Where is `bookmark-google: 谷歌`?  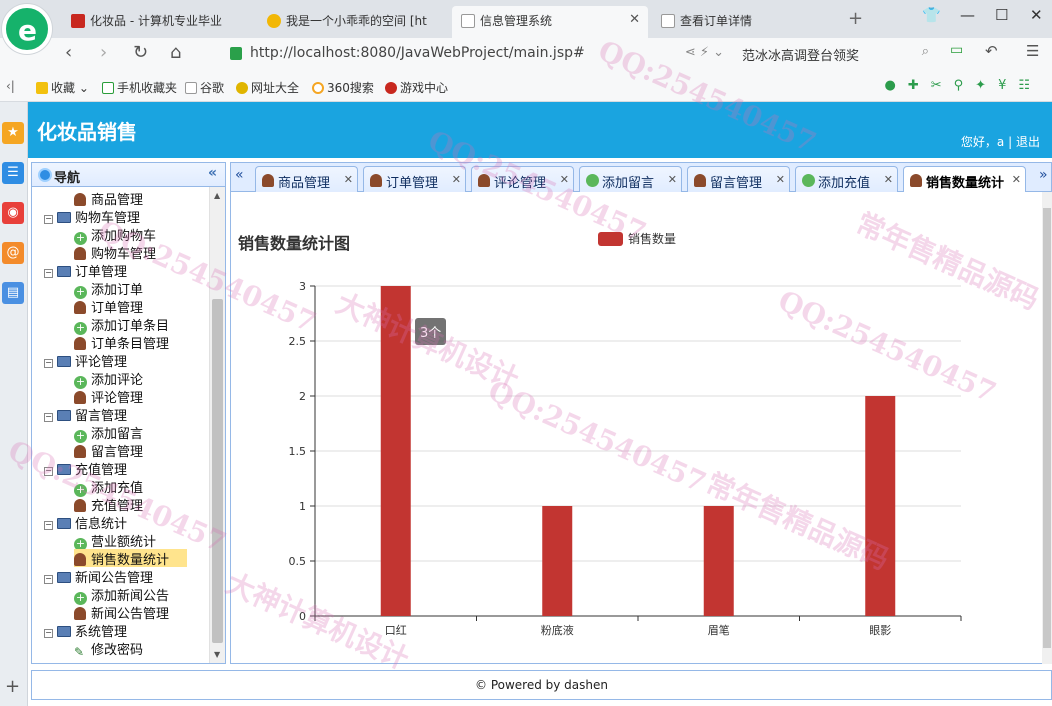 bookmark-google: 谷歌 is located at coordinates (204, 87).